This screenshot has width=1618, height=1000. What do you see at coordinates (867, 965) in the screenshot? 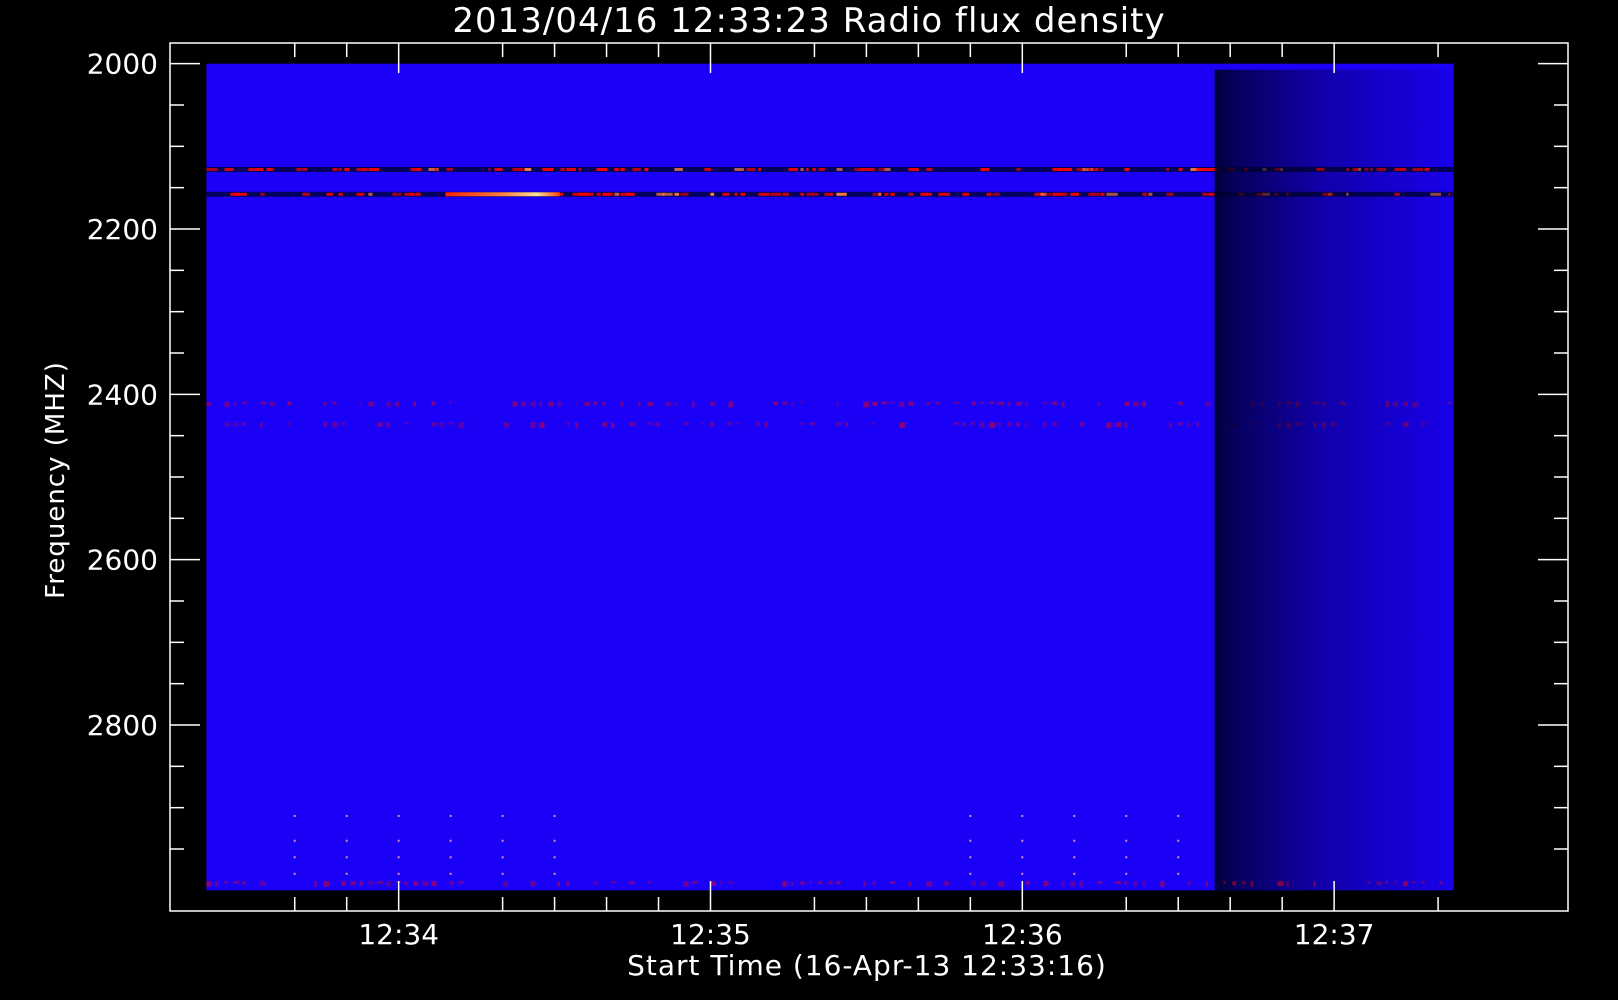
I see `x-axis-label: Start Time (16-Apr-13 12:33:16)` at bounding box center [867, 965].